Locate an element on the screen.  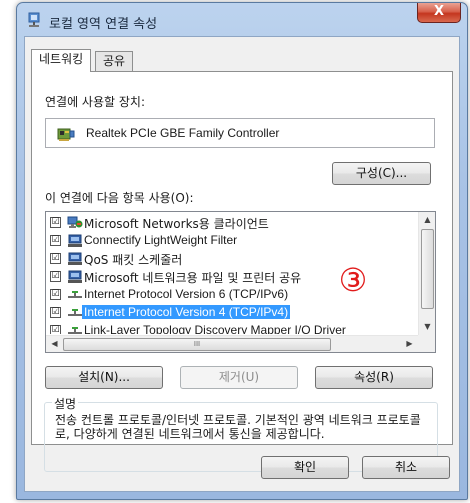
item-label: Connectify LightWeight Filter is located at coordinates (161, 240).